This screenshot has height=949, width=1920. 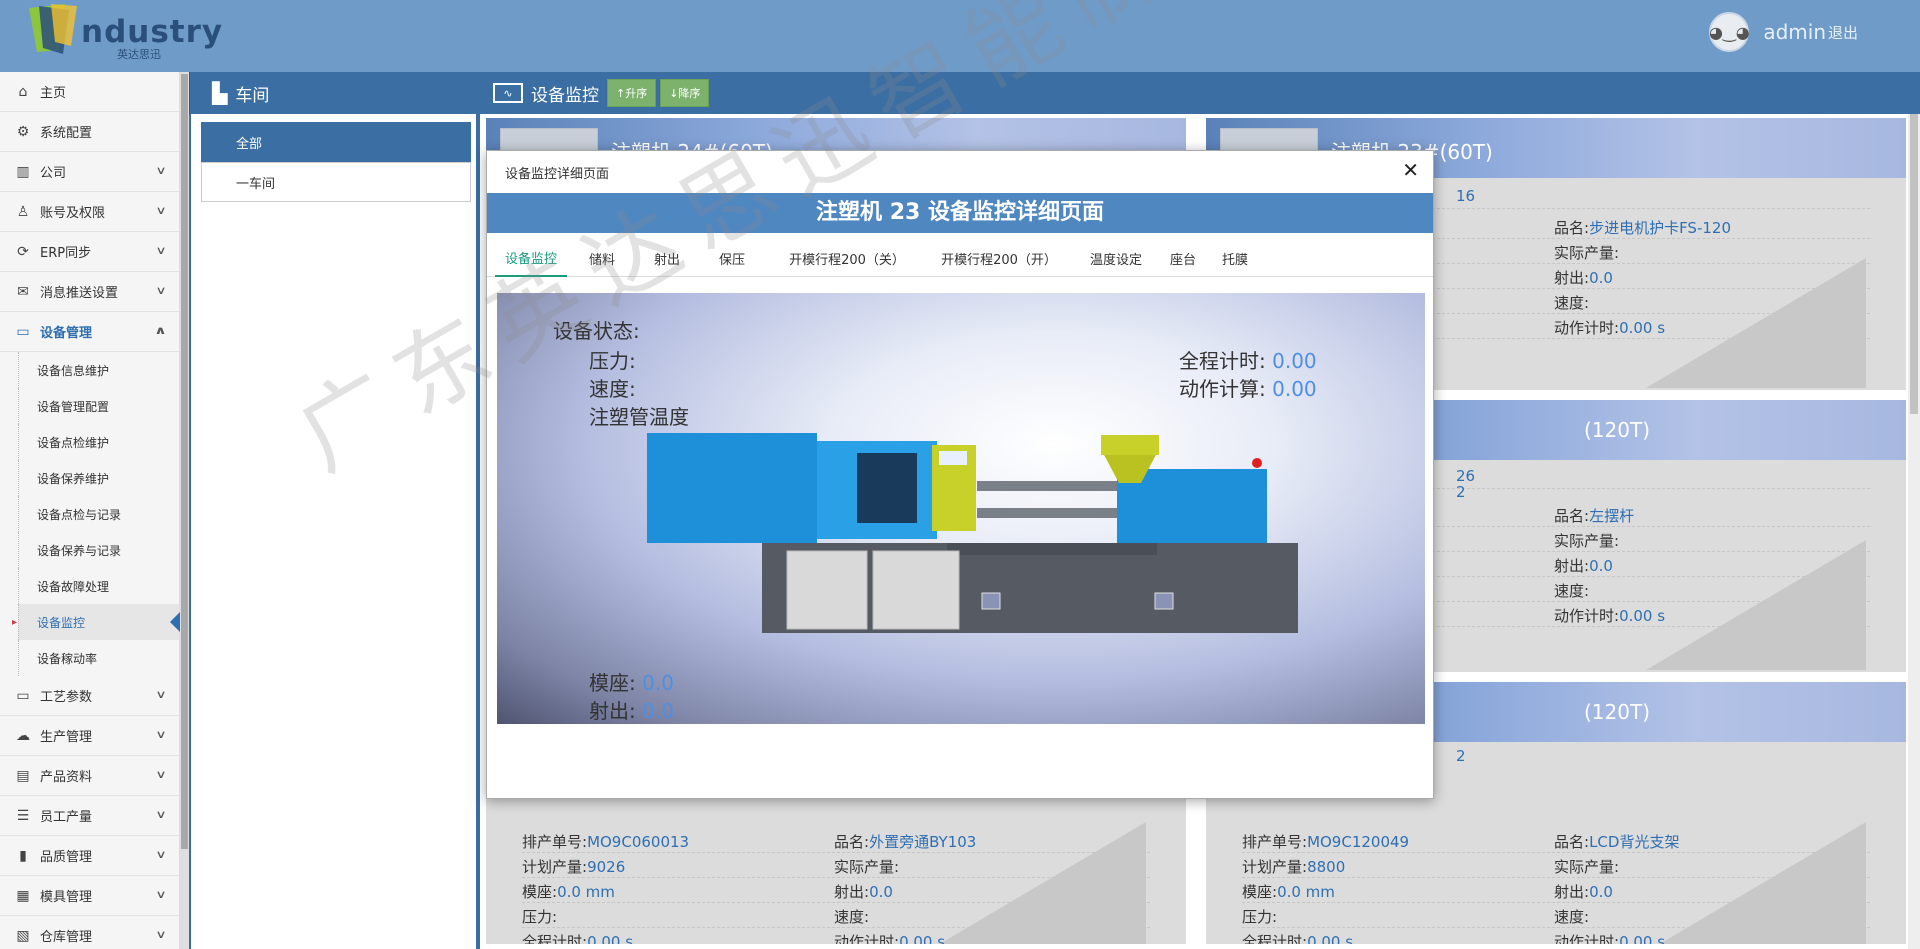 I want to click on sidebar-item-products: ▤ 产品资料 ∨, so click(x=89, y=776).